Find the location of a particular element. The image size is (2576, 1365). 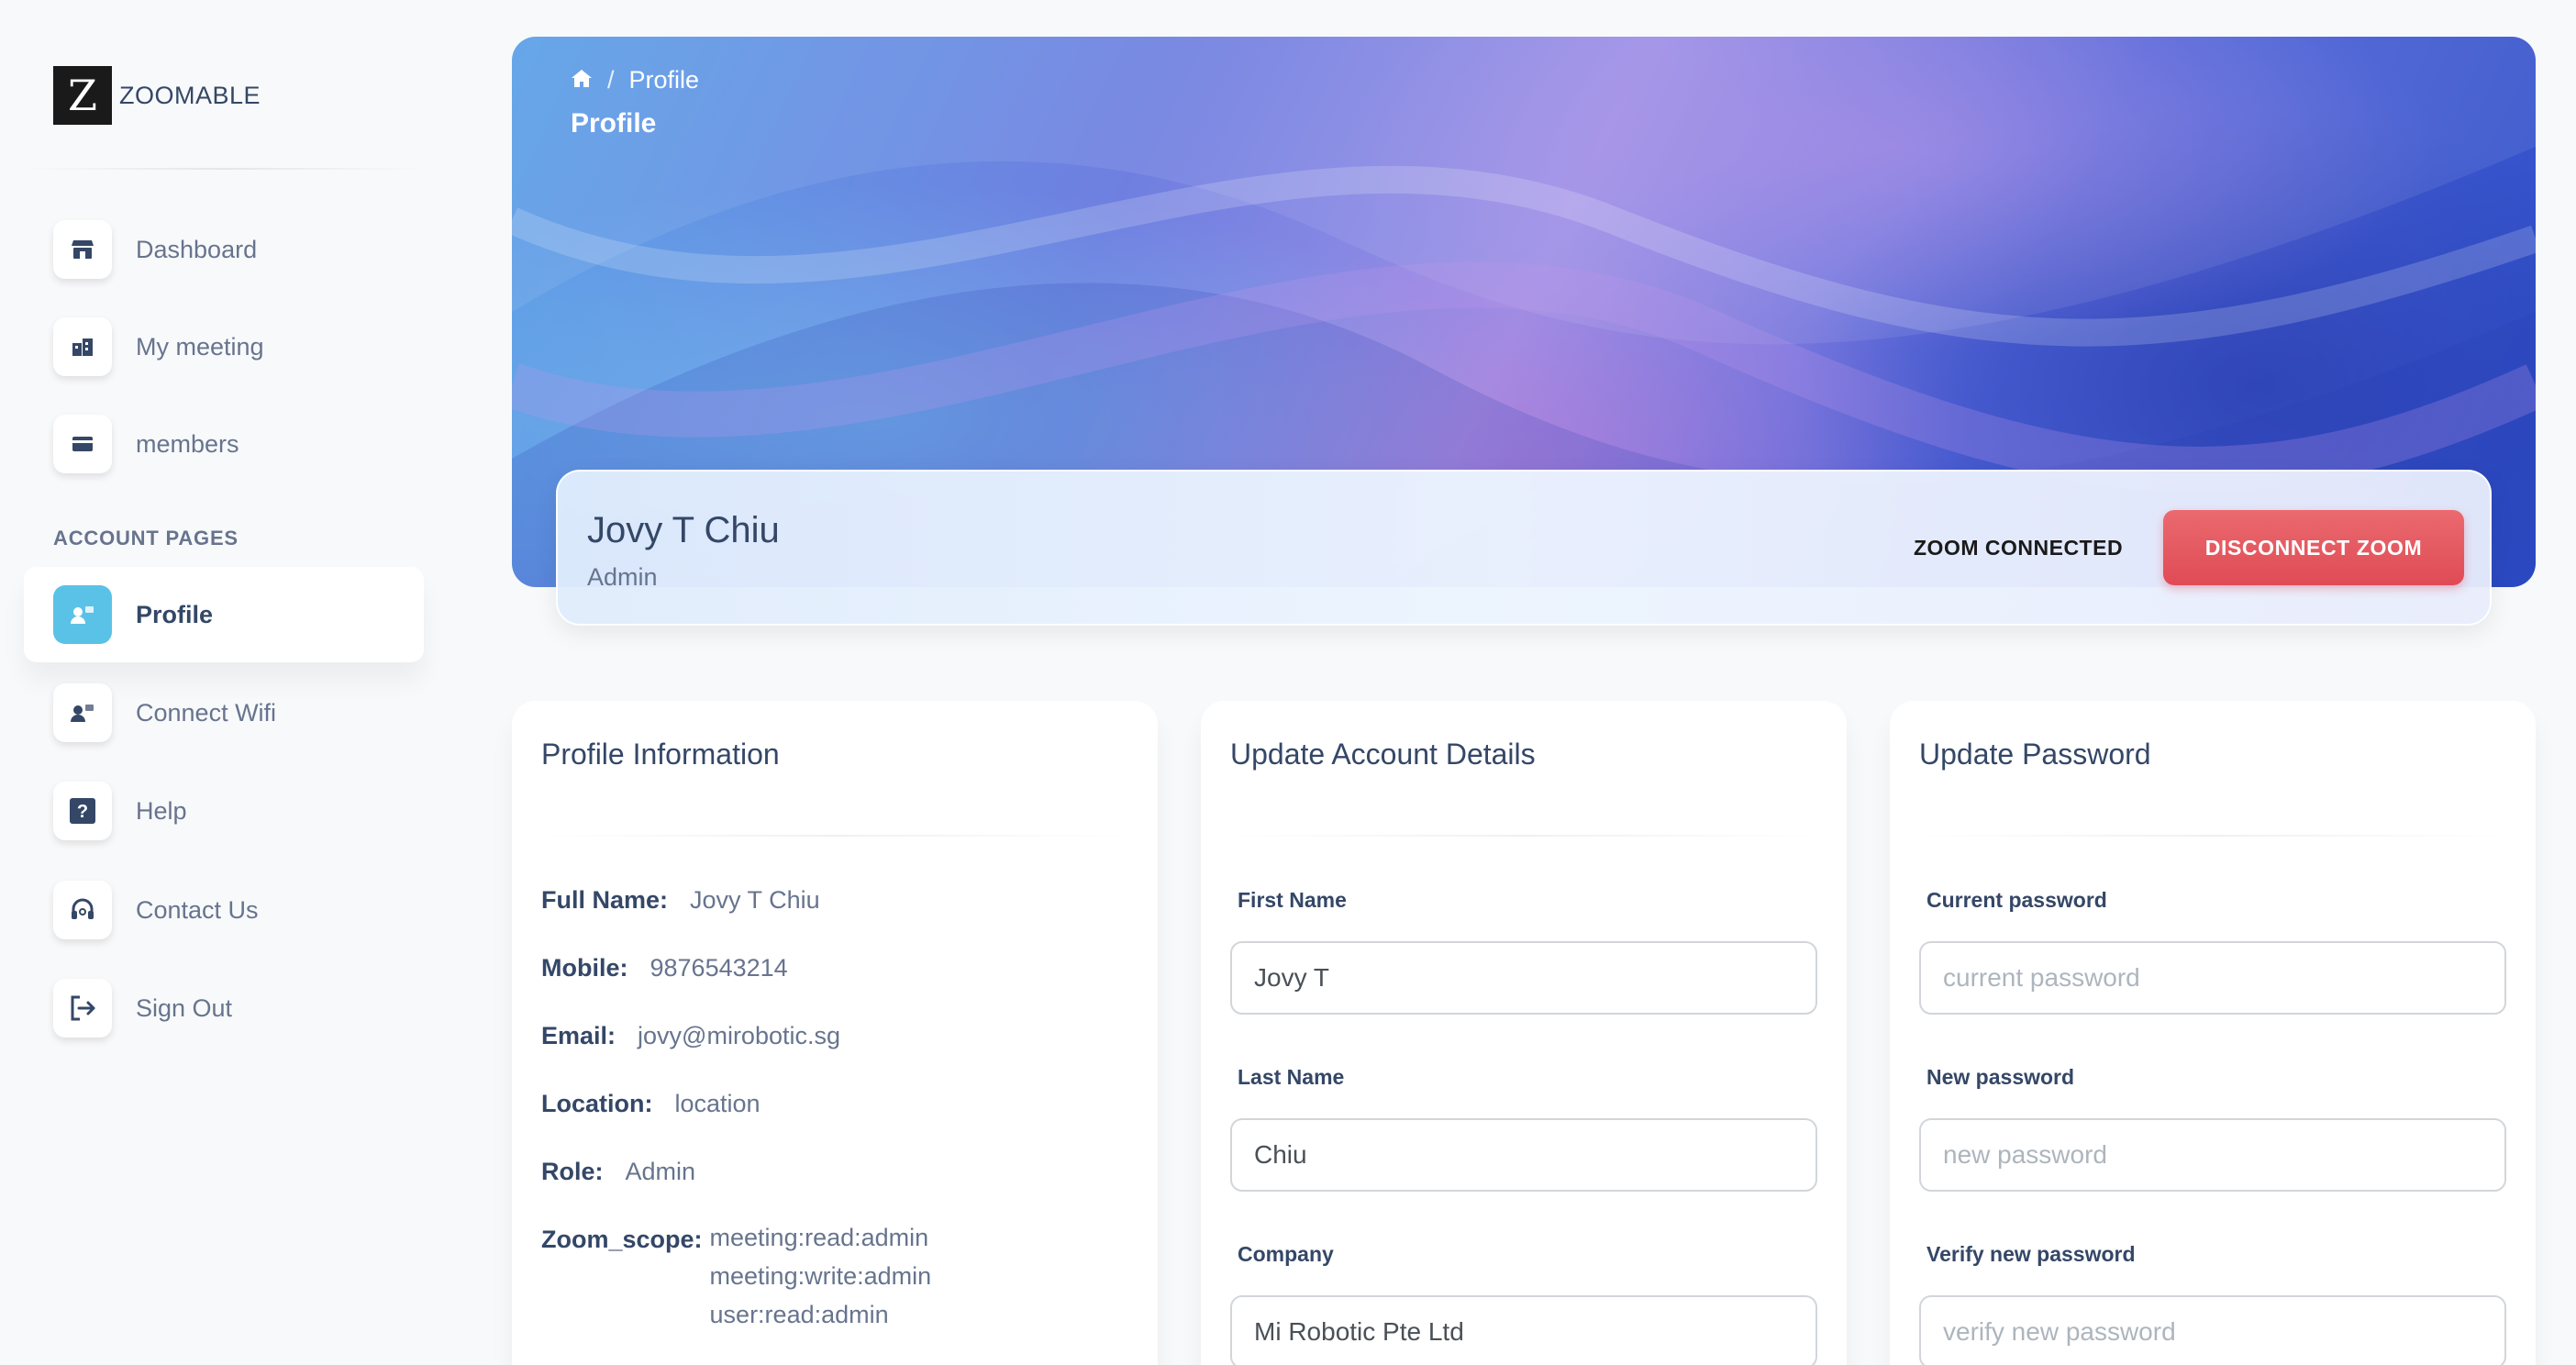

office-icon is located at coordinates (82, 346).